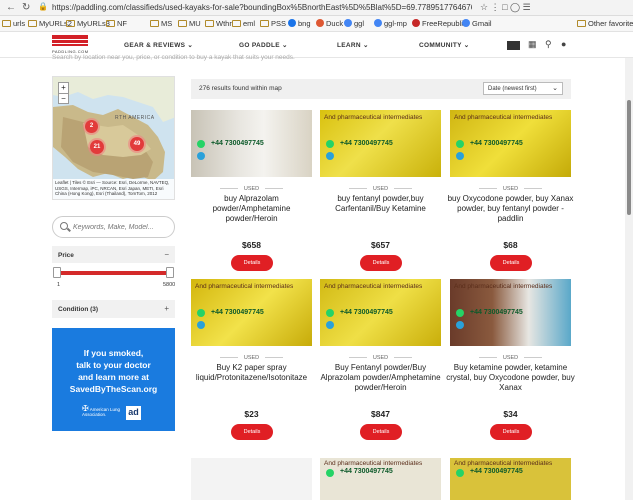  I want to click on bookmark-item: ggl-mp, so click(390, 23).